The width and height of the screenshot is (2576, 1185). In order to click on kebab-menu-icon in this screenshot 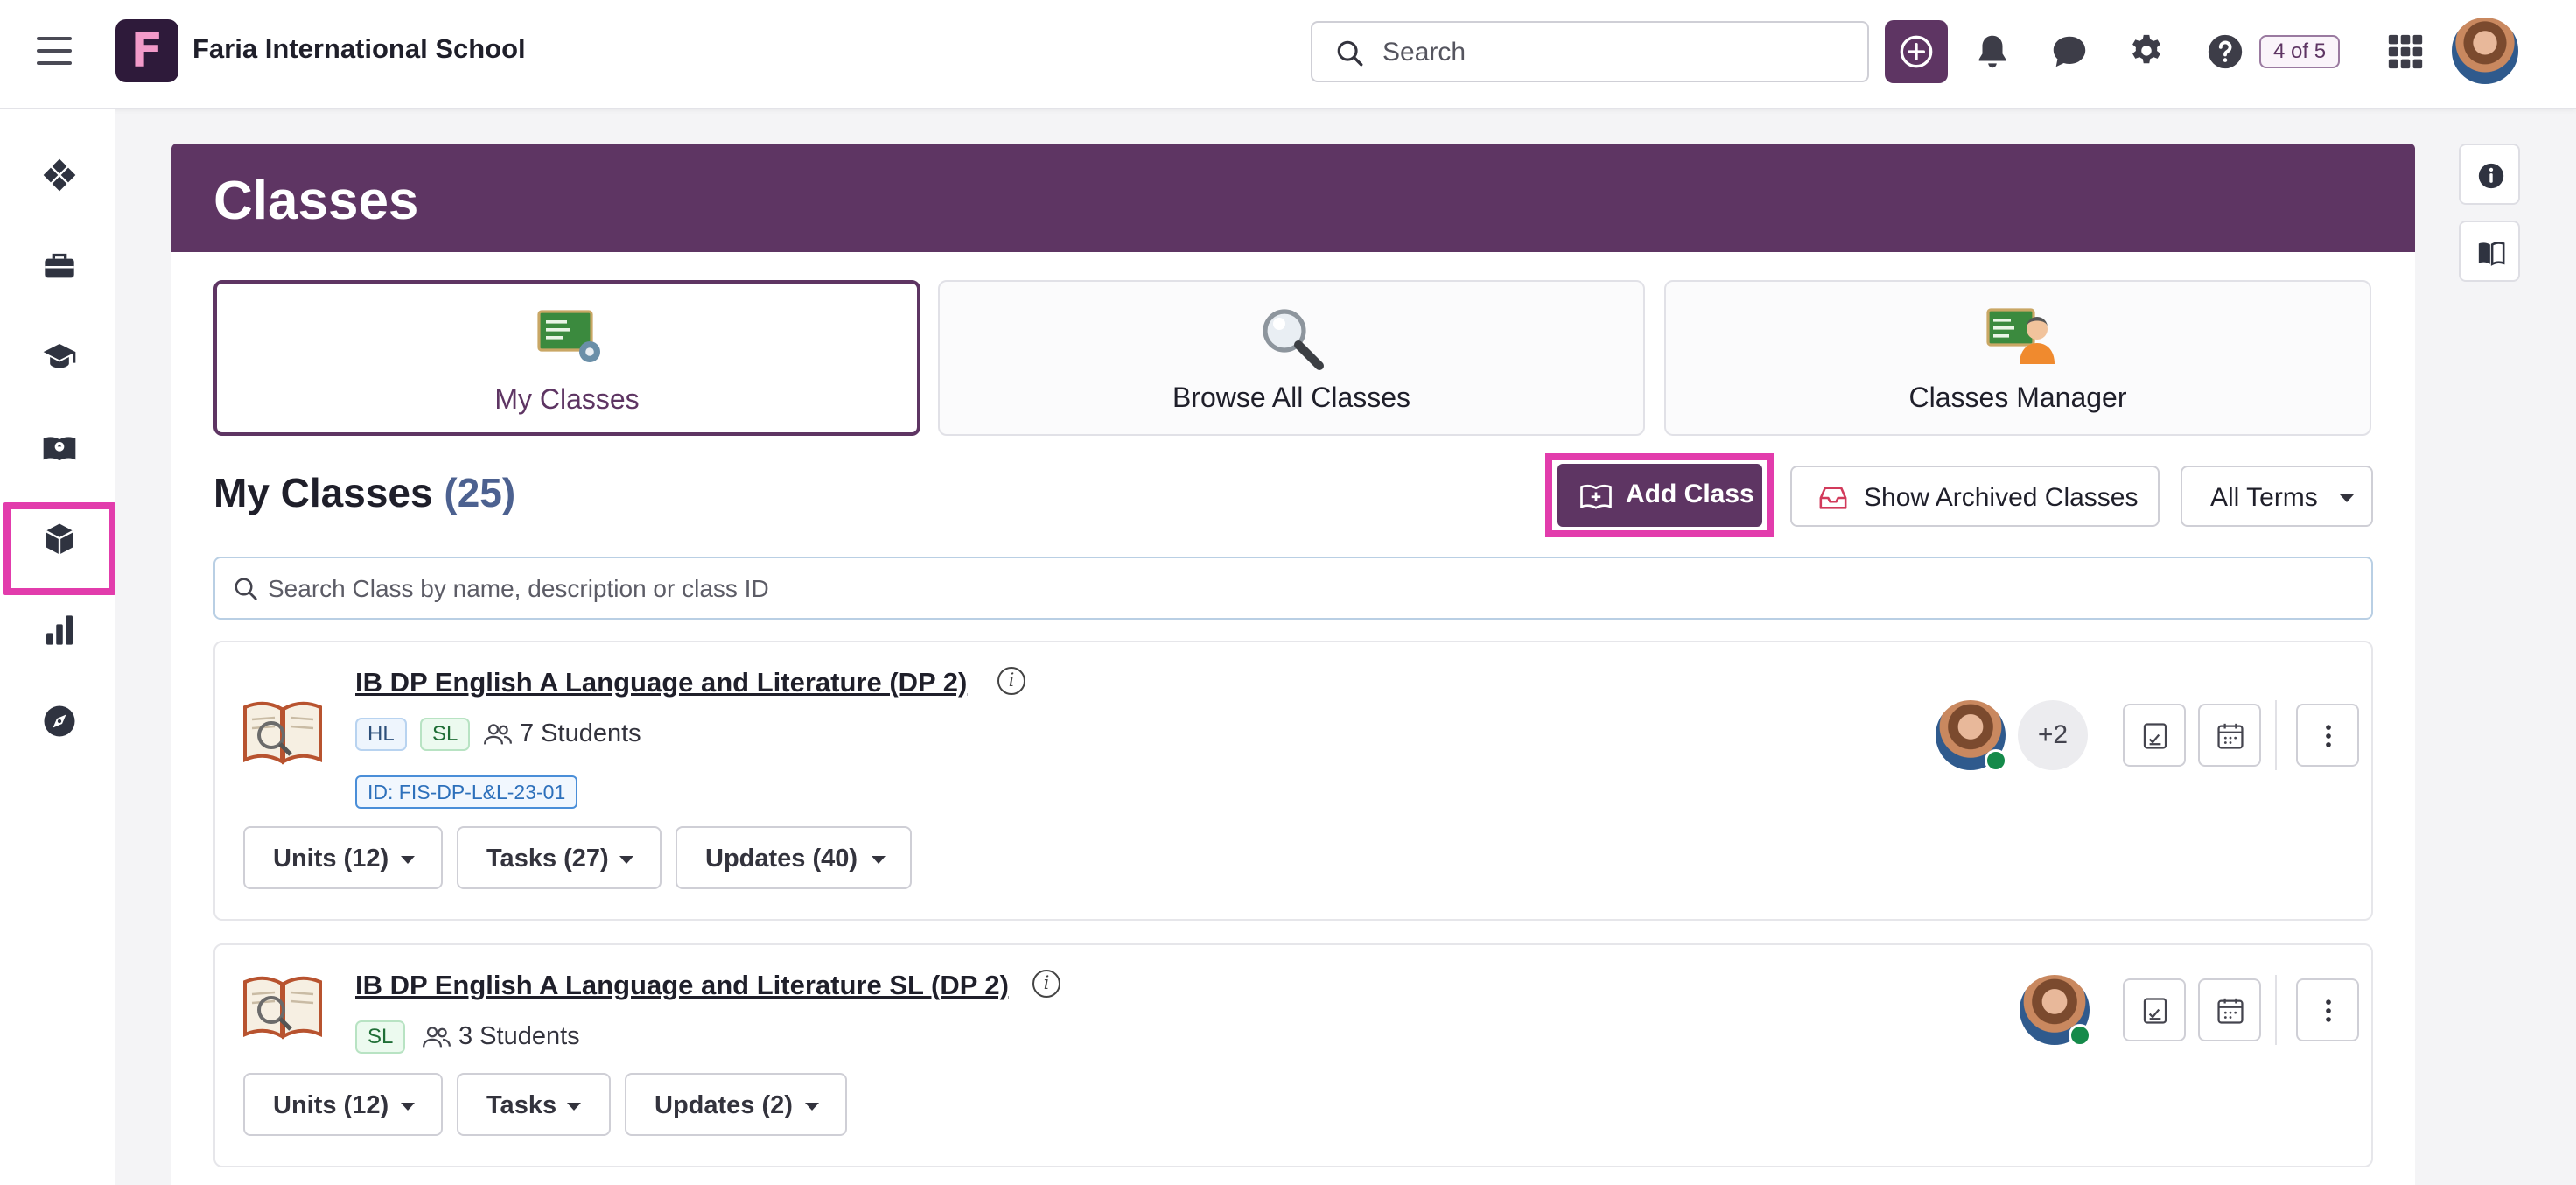, I will do `click(2328, 736)`.